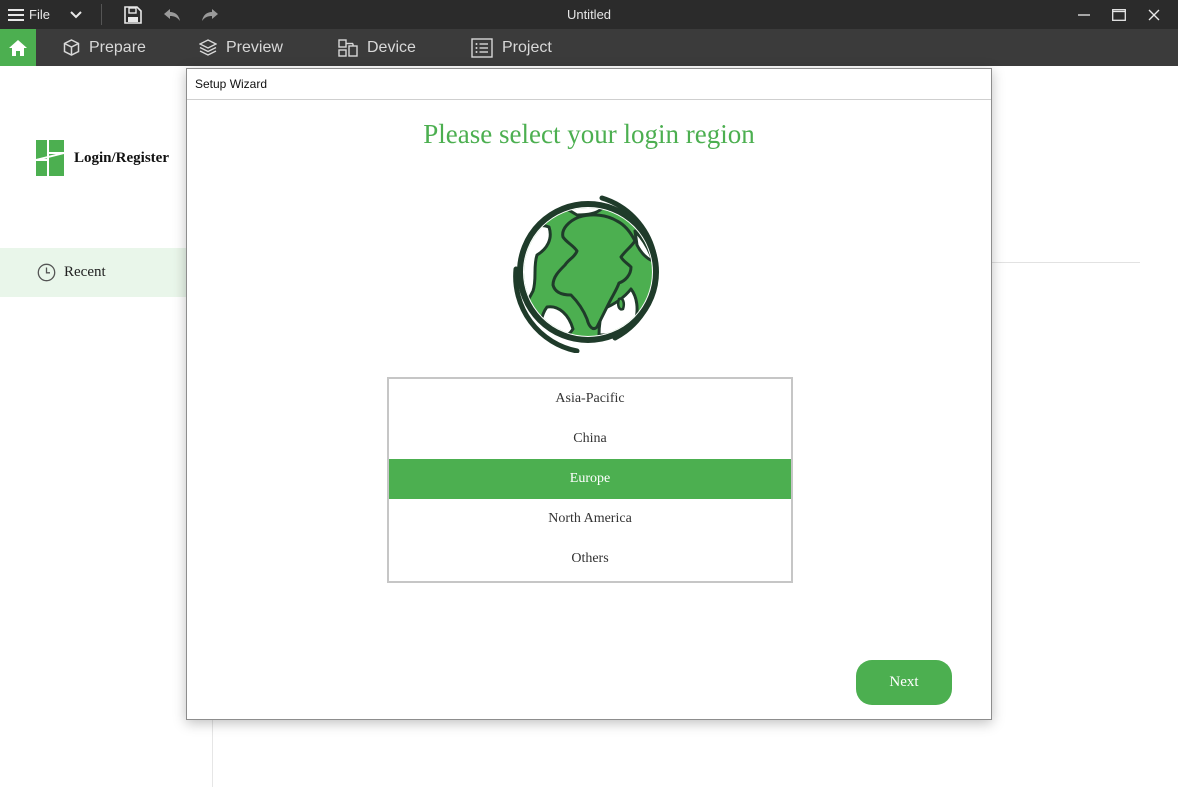 The width and height of the screenshot is (1178, 787). I want to click on app-logo-icon, so click(50, 158).